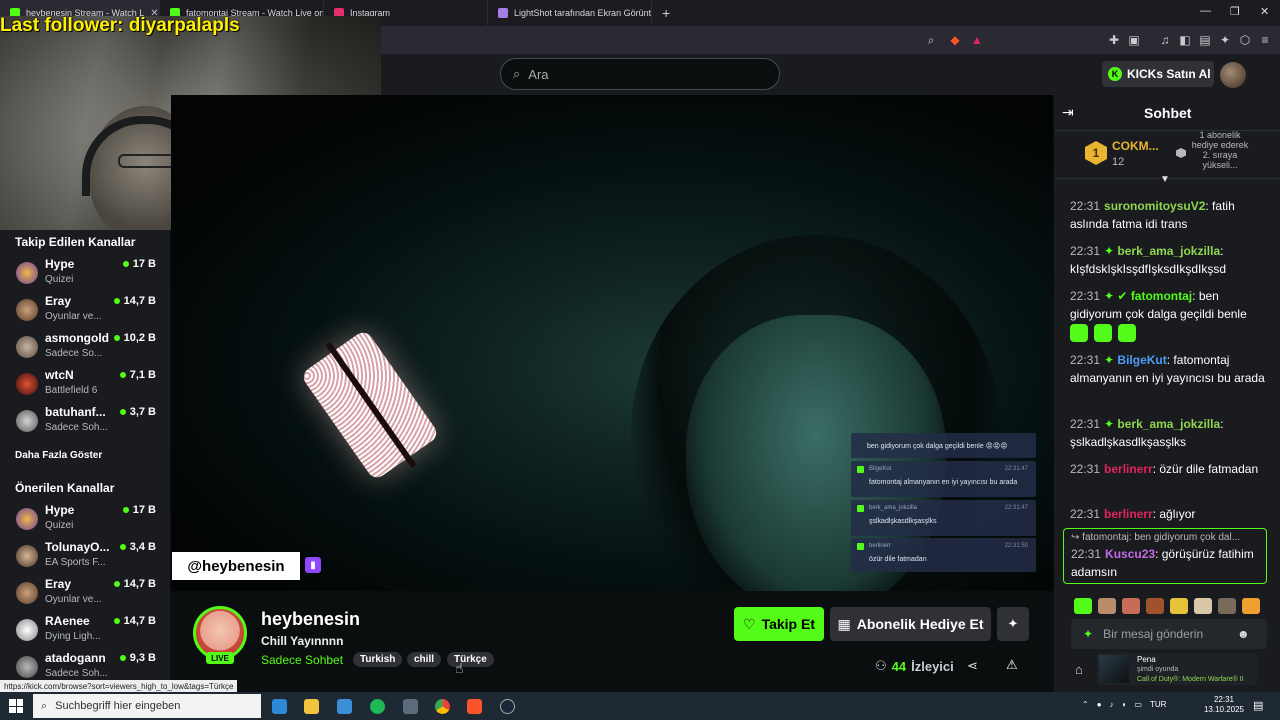 The width and height of the screenshot is (1280, 720). I want to click on chat-username: Kuscu23, so click(1130, 554).